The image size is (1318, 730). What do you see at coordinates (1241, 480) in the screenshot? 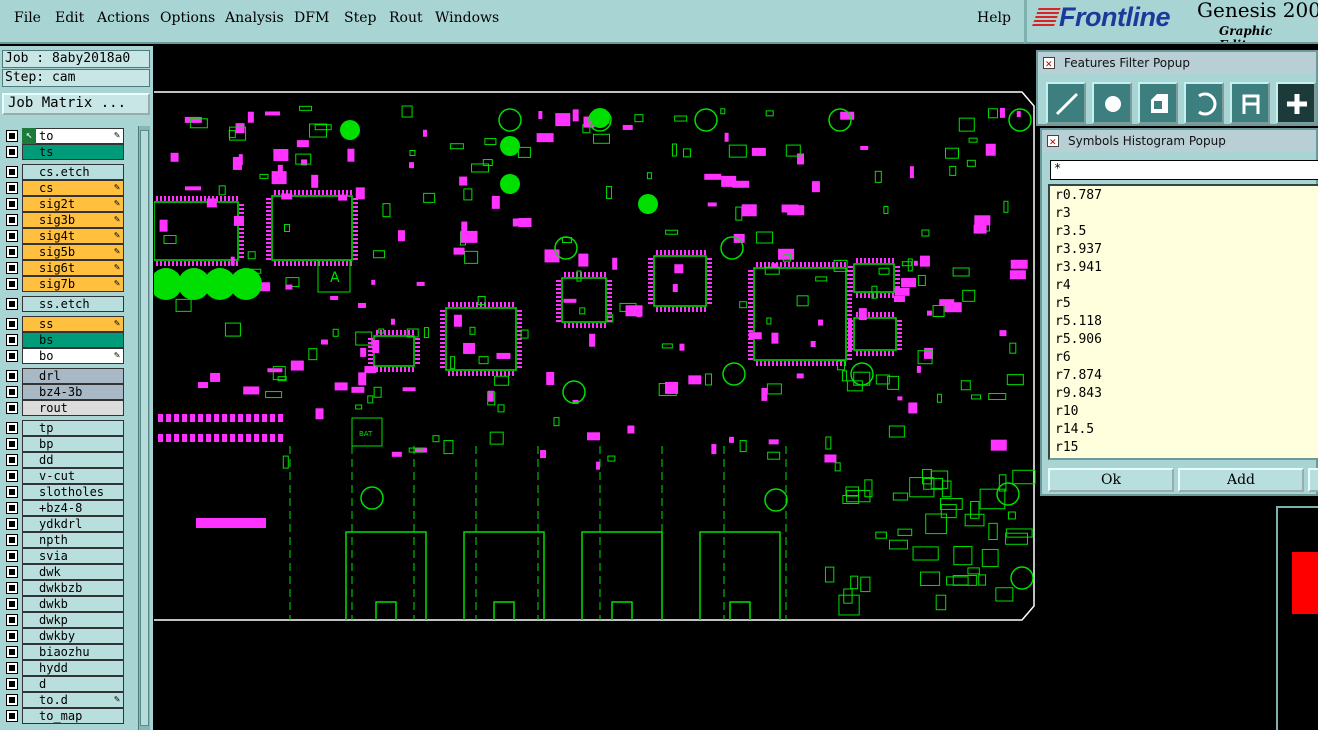
I see `add-button: Add` at bounding box center [1241, 480].